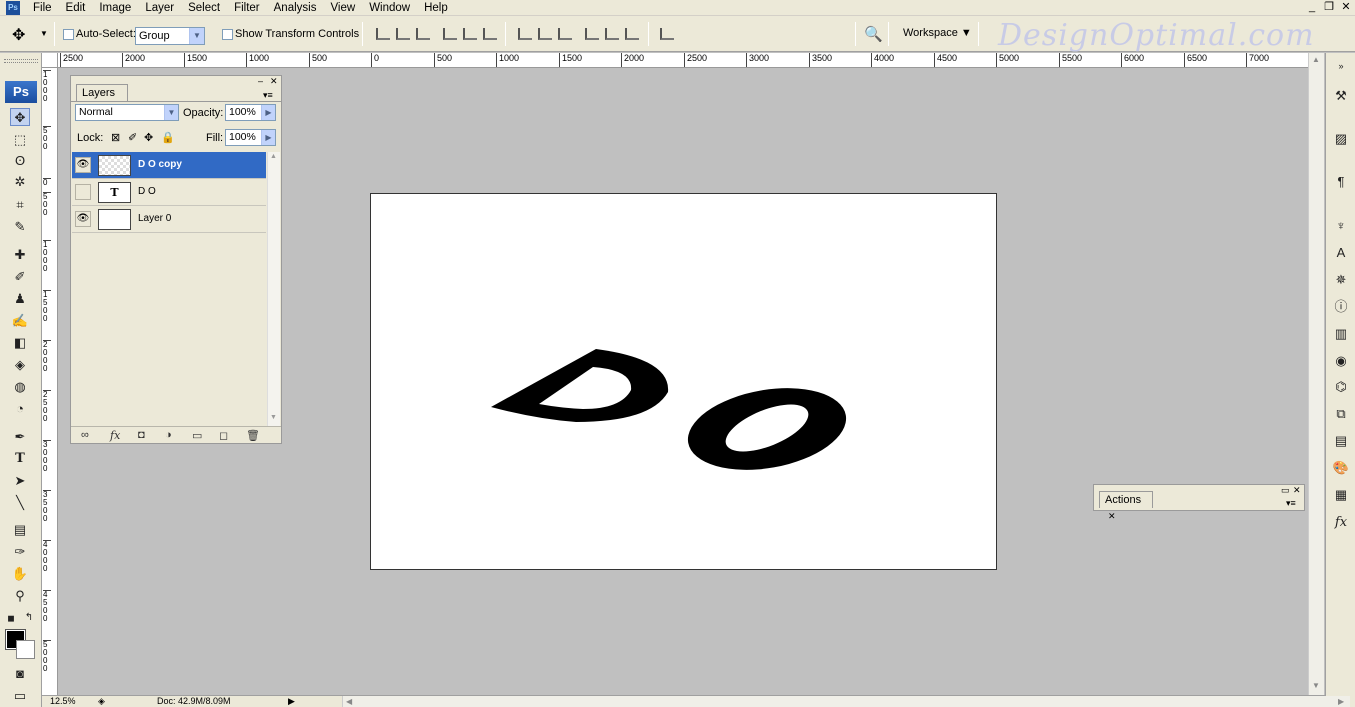  I want to click on status-info-icon: ◈, so click(101, 701).